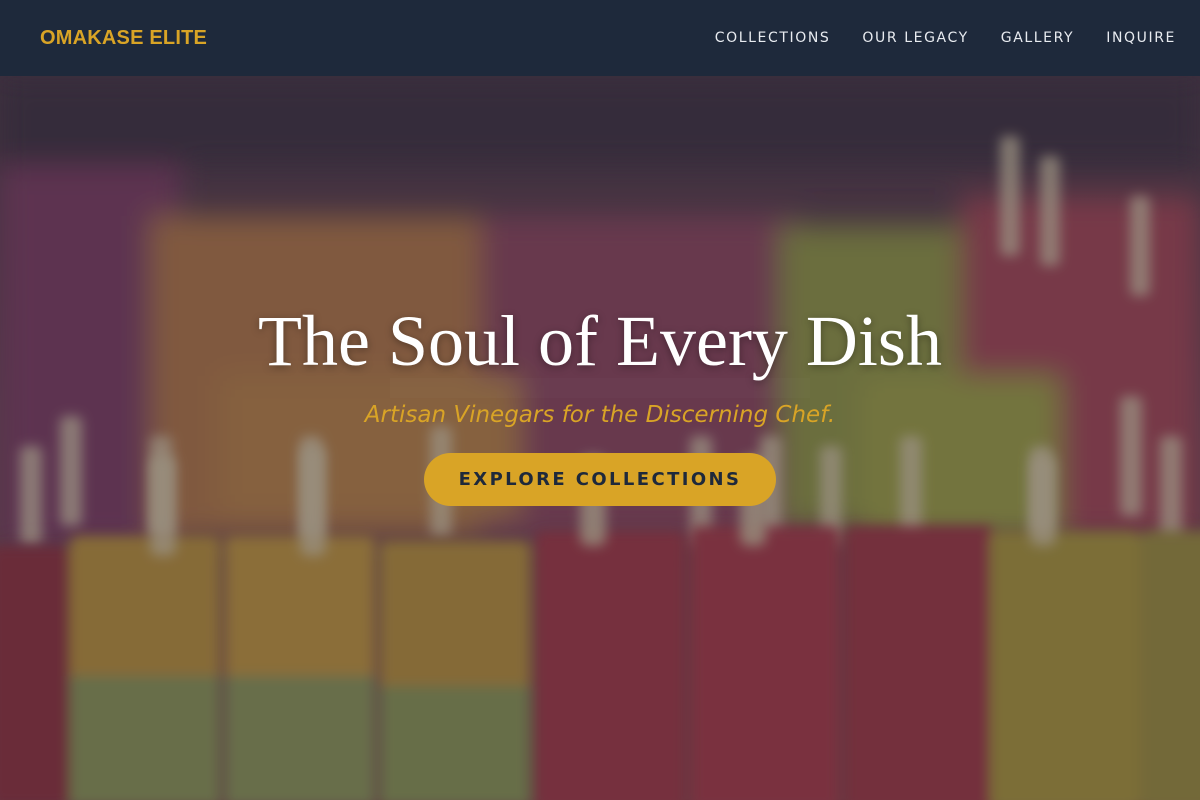  I want to click on brand-logo: OMAKASE ELITE, so click(123, 38).